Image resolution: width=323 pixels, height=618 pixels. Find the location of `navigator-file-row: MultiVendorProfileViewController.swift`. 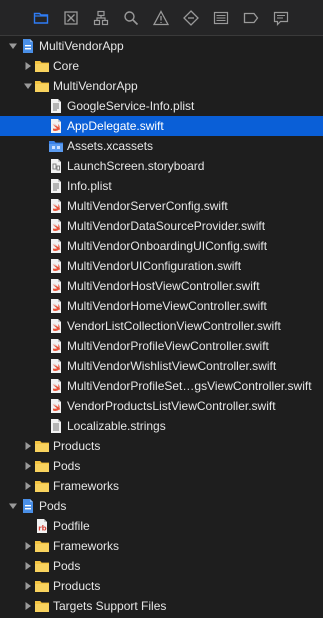

navigator-file-row: MultiVendorProfileViewController.swift is located at coordinates (161, 346).